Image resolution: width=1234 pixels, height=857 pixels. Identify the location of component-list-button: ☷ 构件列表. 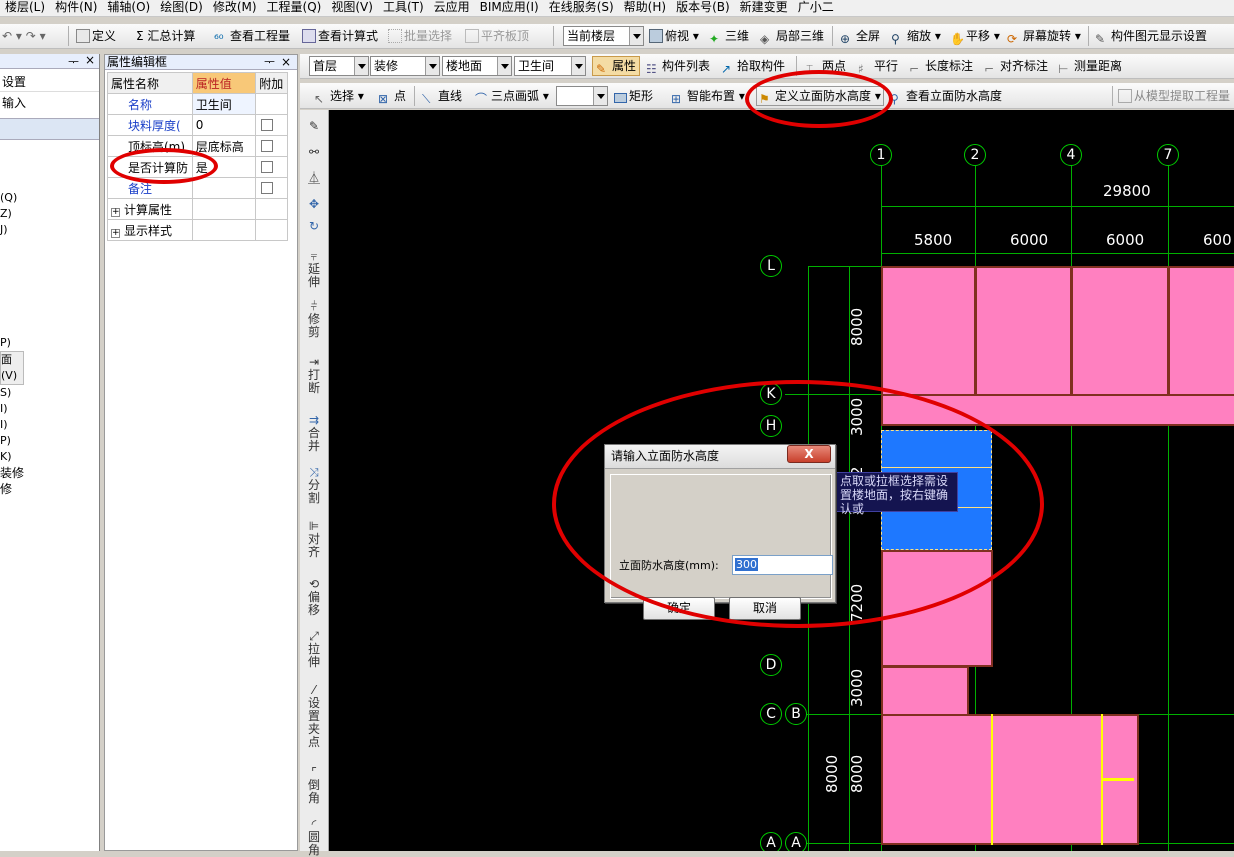
(678, 66).